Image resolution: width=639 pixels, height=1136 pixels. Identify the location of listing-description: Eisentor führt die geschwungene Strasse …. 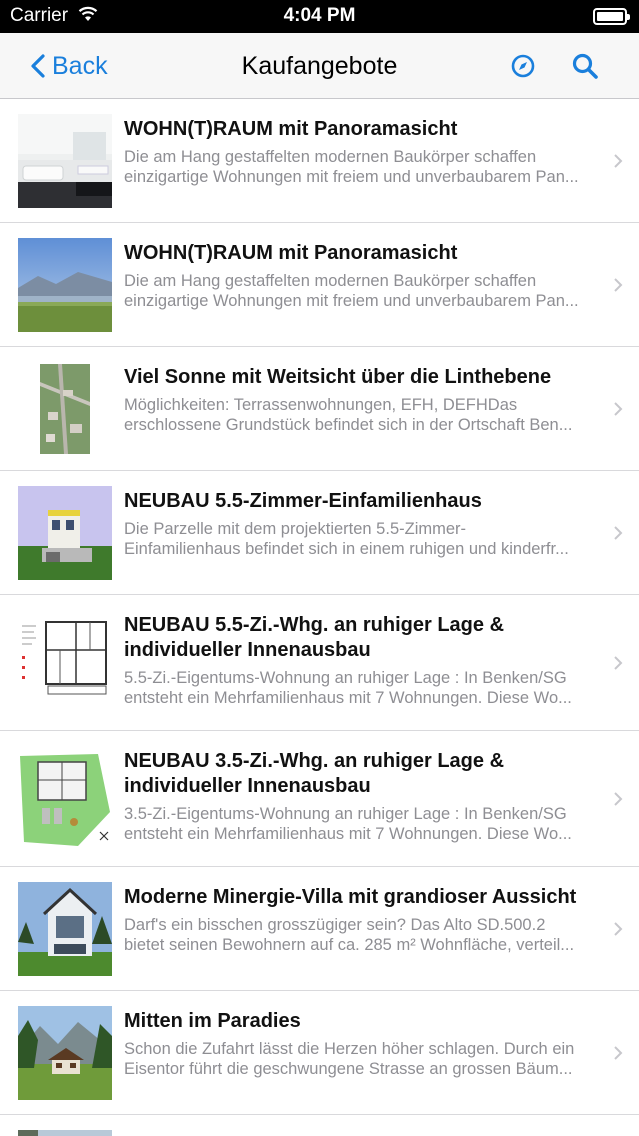
(348, 1069).